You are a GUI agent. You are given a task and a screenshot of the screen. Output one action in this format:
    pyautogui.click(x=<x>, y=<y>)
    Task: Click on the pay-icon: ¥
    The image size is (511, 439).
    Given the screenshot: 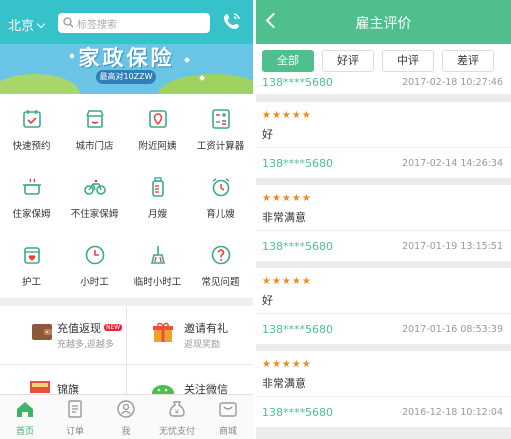 What is the action you would take?
    pyautogui.click(x=177, y=409)
    